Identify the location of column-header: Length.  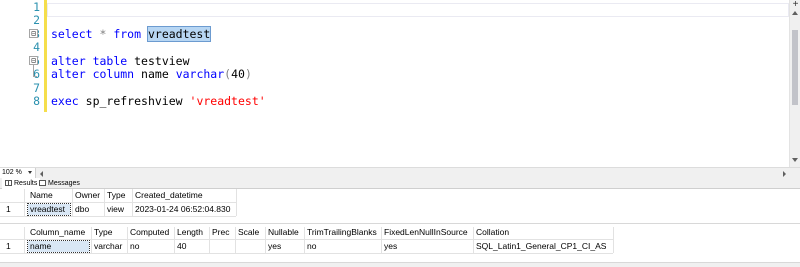
(192, 232).